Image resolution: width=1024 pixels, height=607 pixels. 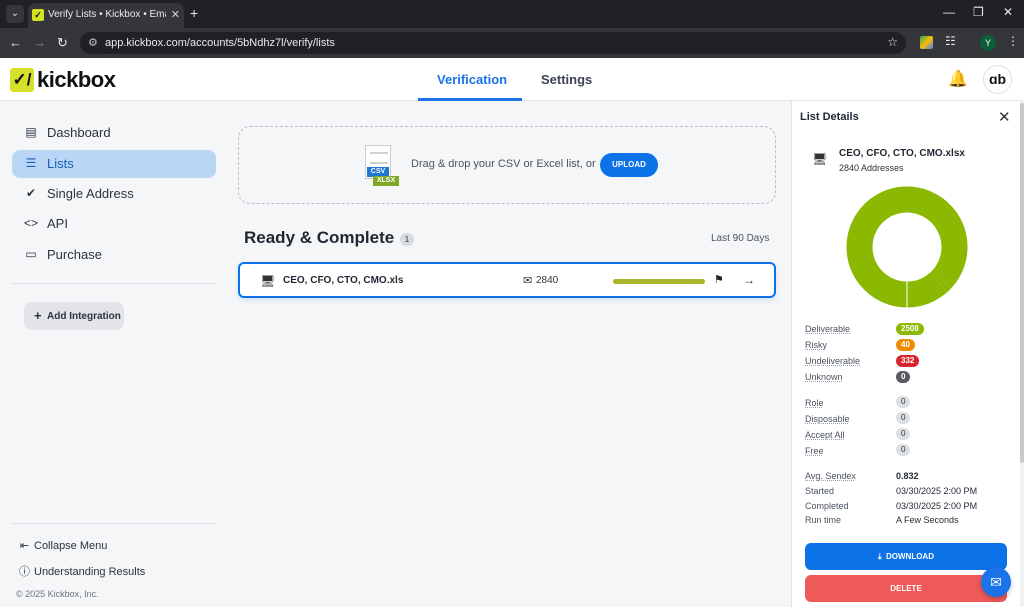 I want to click on tab-settings: Settings, so click(x=566, y=79).